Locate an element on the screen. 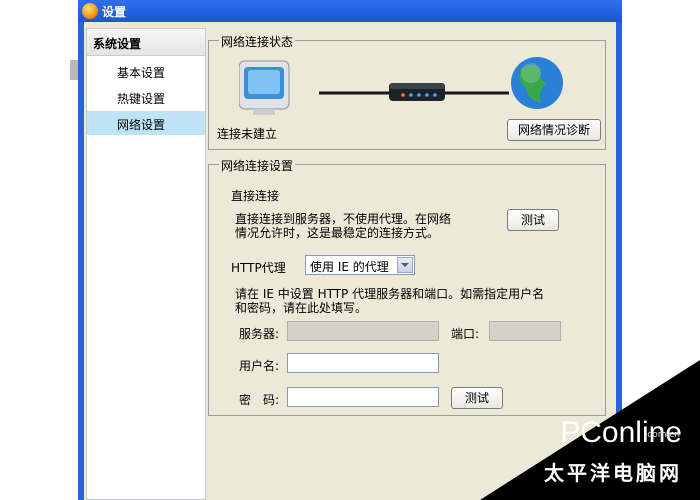 This screenshot has height=500, width=700. title-bar: 设置 is located at coordinates (350, 11).